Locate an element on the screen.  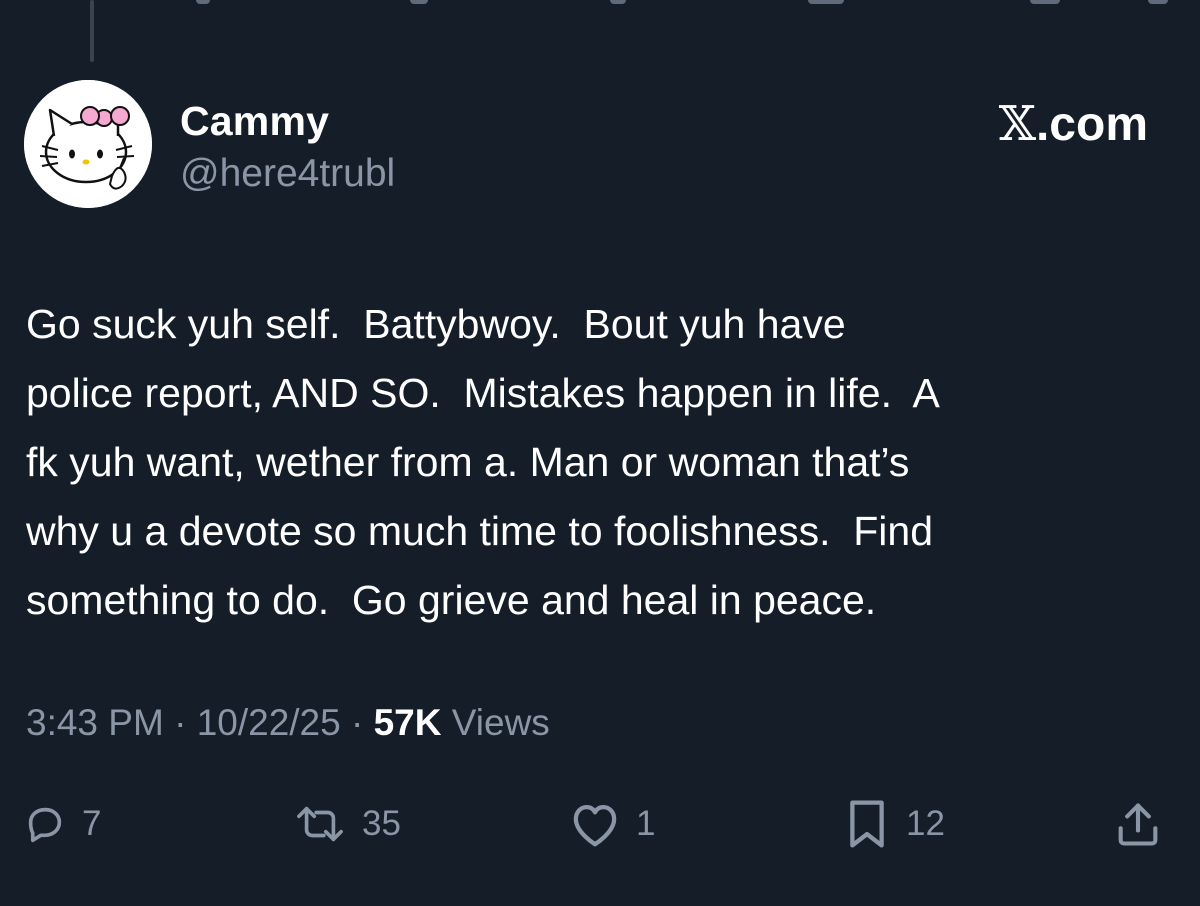
reply-button: 7 is located at coordinates (61, 824).